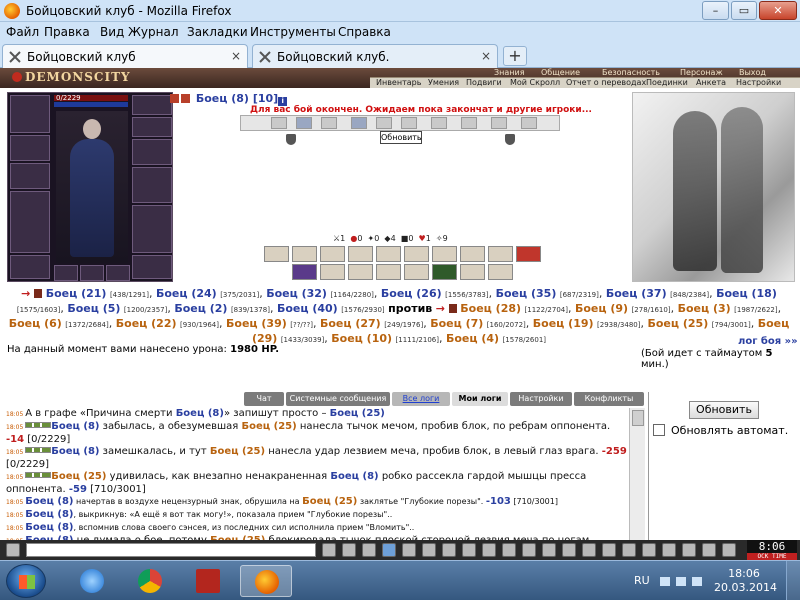 The width and height of the screenshot is (800, 600). Describe the element at coordinates (30, 148) in the screenshot. I see `armor-slot` at that location.